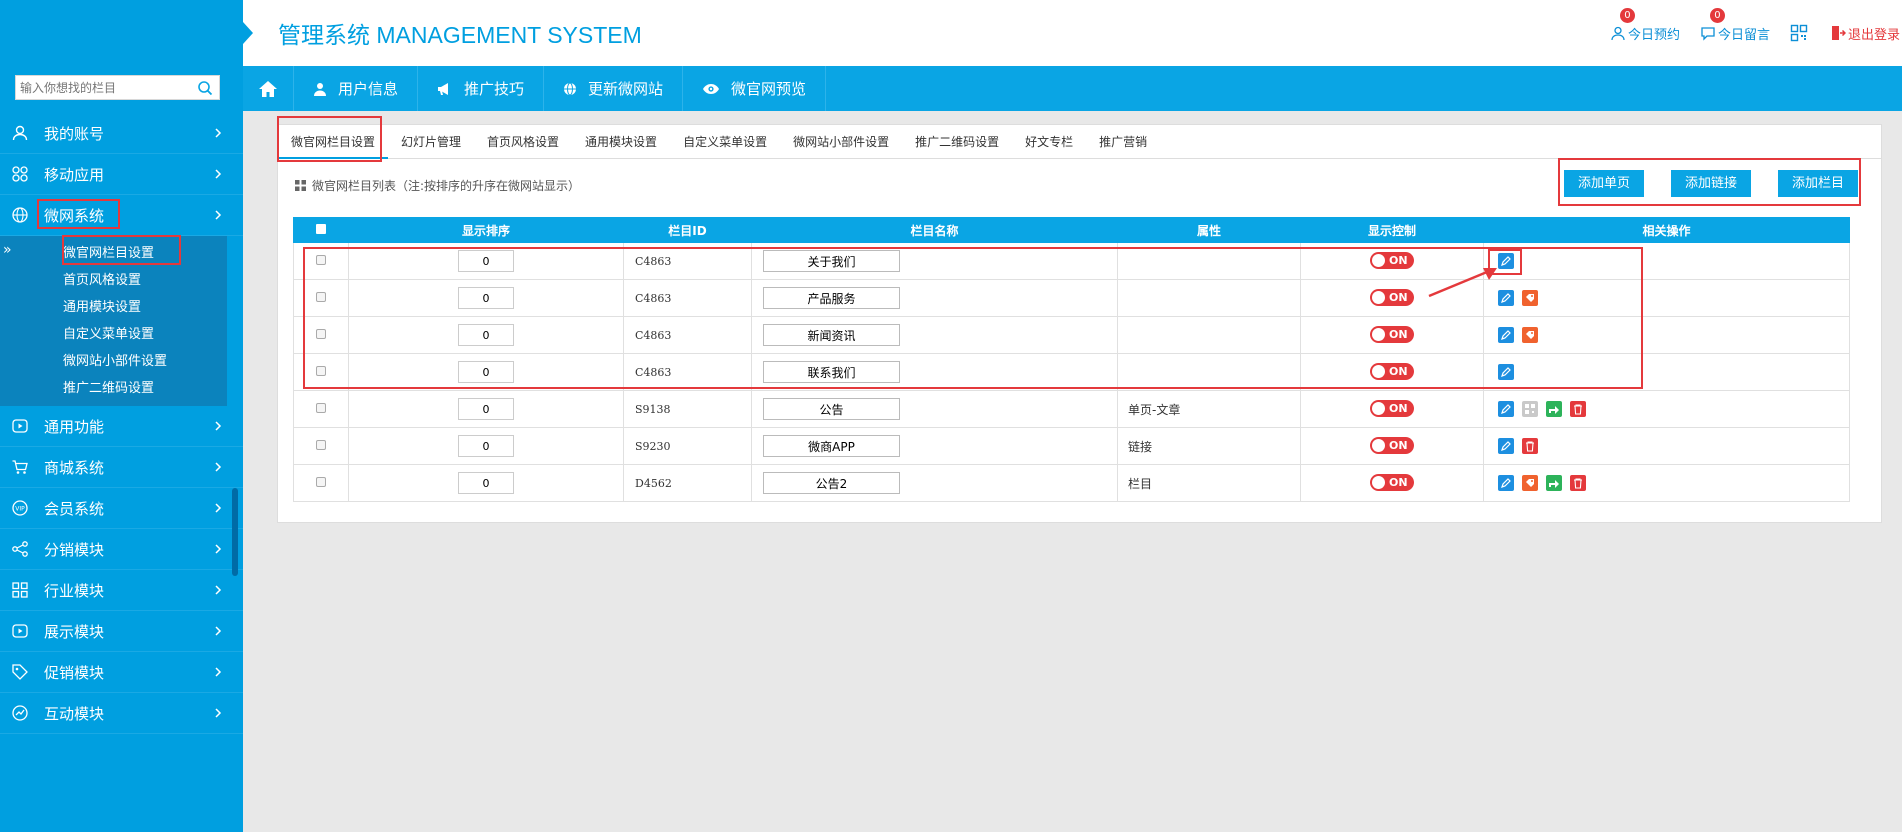 The height and width of the screenshot is (832, 1902). I want to click on tab-qrcode: 推广二维码设置, so click(957, 142).